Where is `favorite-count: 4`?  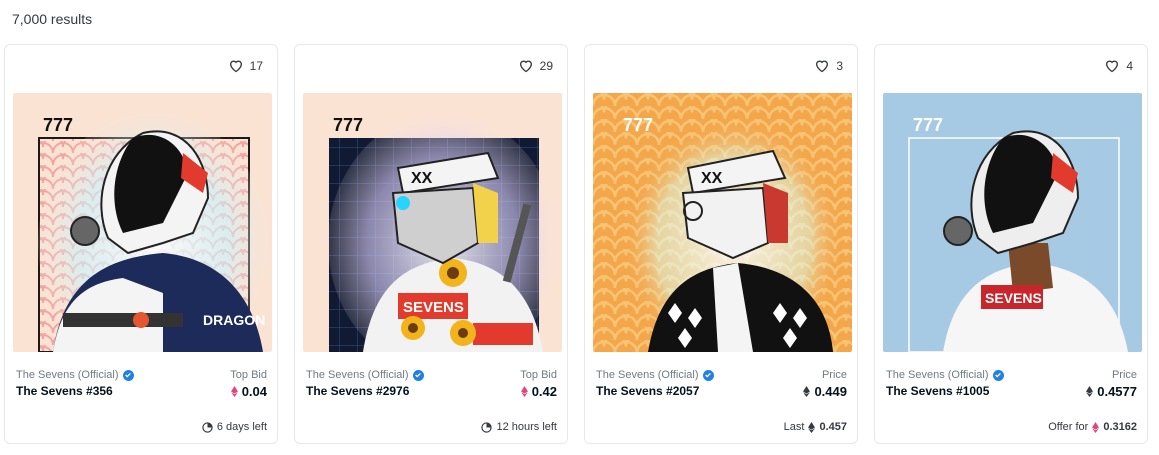
favorite-count: 4 is located at coordinates (1129, 65).